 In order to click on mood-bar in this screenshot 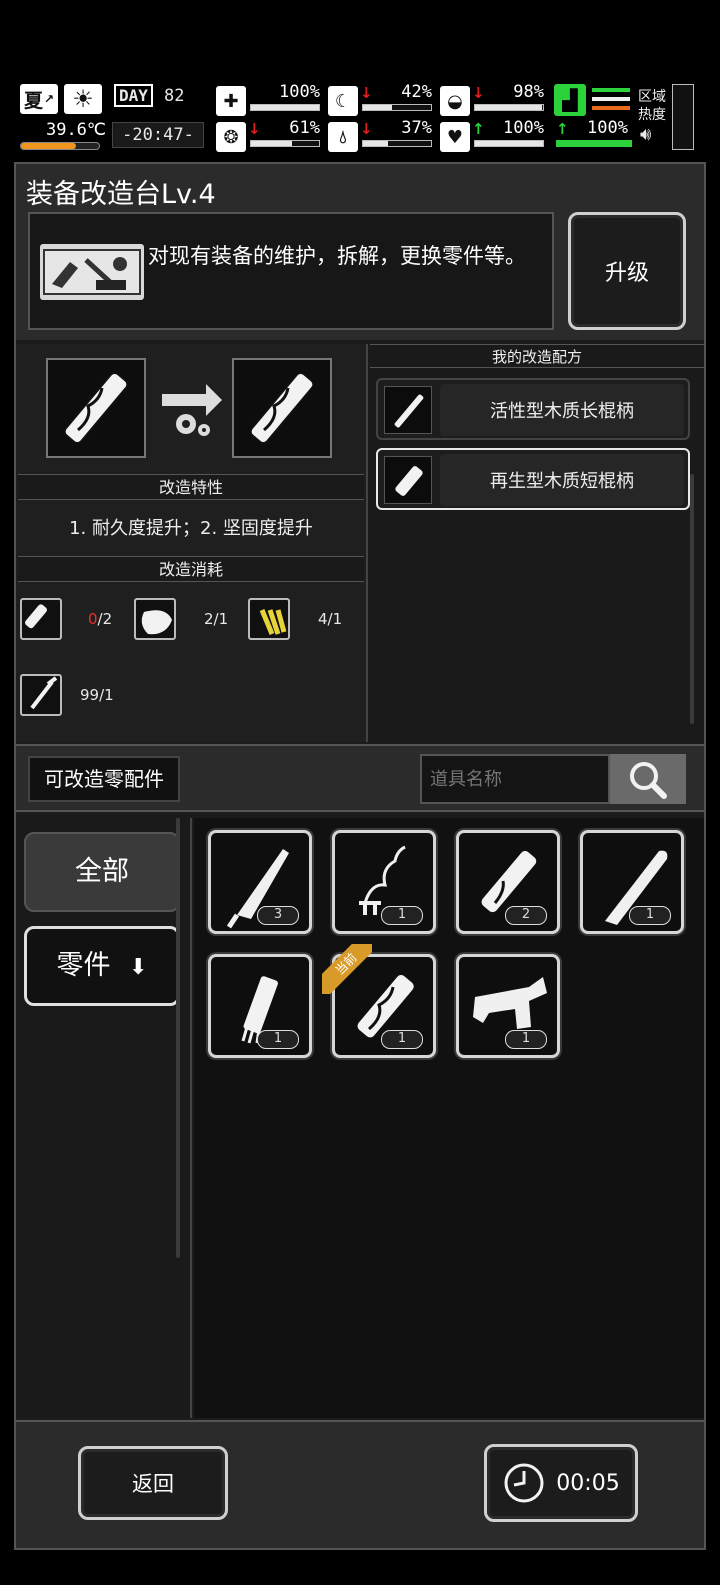, I will do `click(285, 143)`.